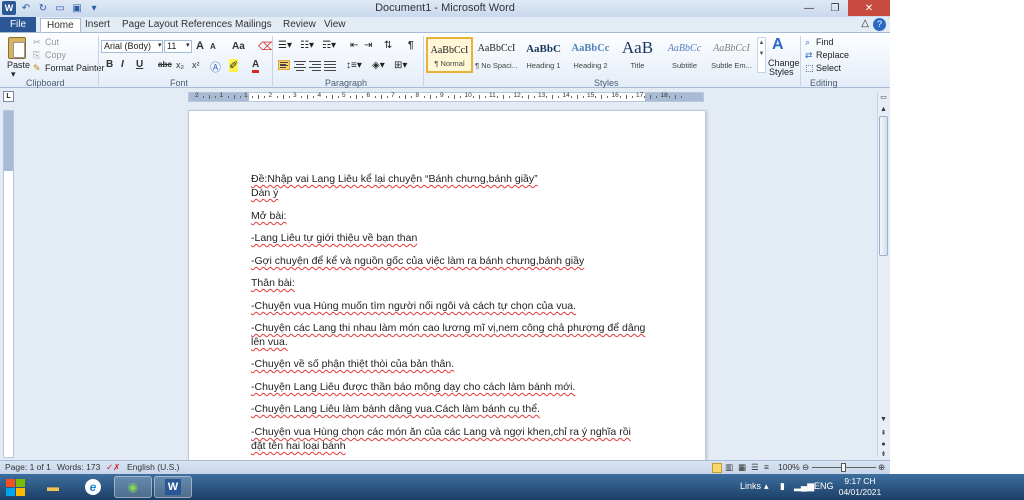  I want to click on windows-logo-icon, so click(10, 492).